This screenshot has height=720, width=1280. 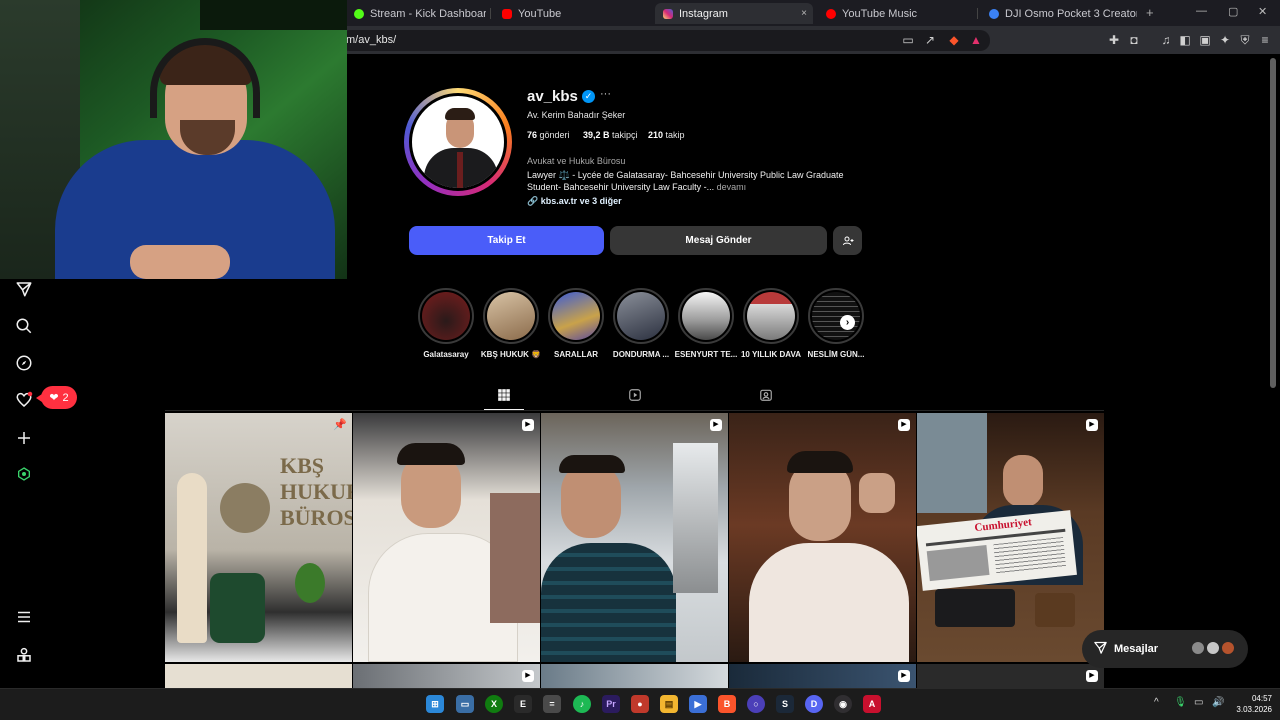 I want to click on post-pinned: KBŞ HUKUK BÜROSU 📌, so click(x=258, y=537).